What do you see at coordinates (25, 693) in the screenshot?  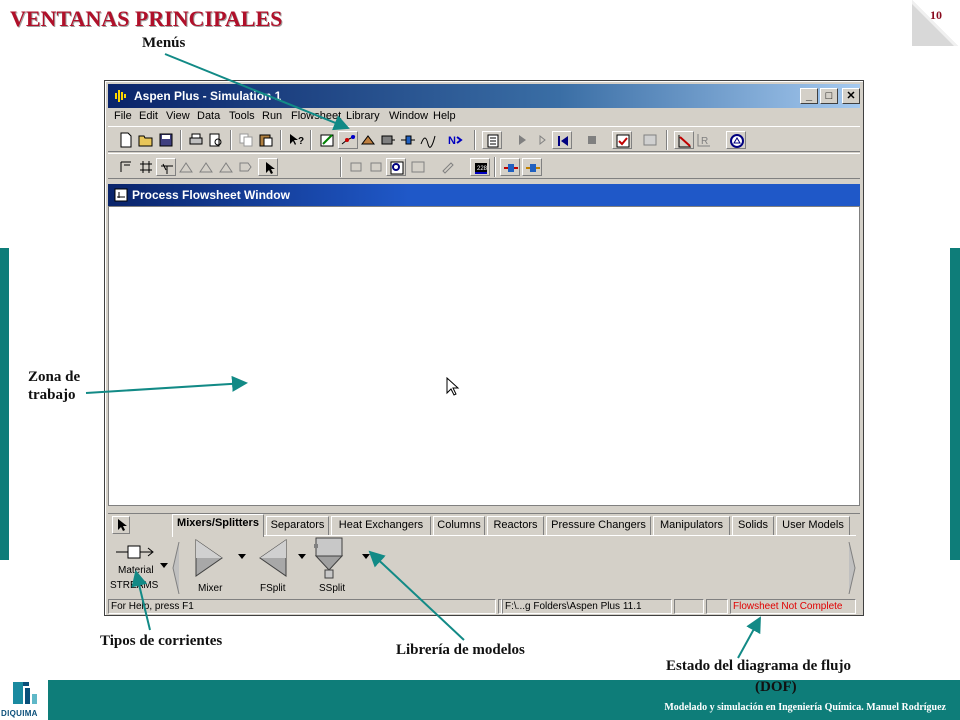 I see `diquima-logo-icon` at bounding box center [25, 693].